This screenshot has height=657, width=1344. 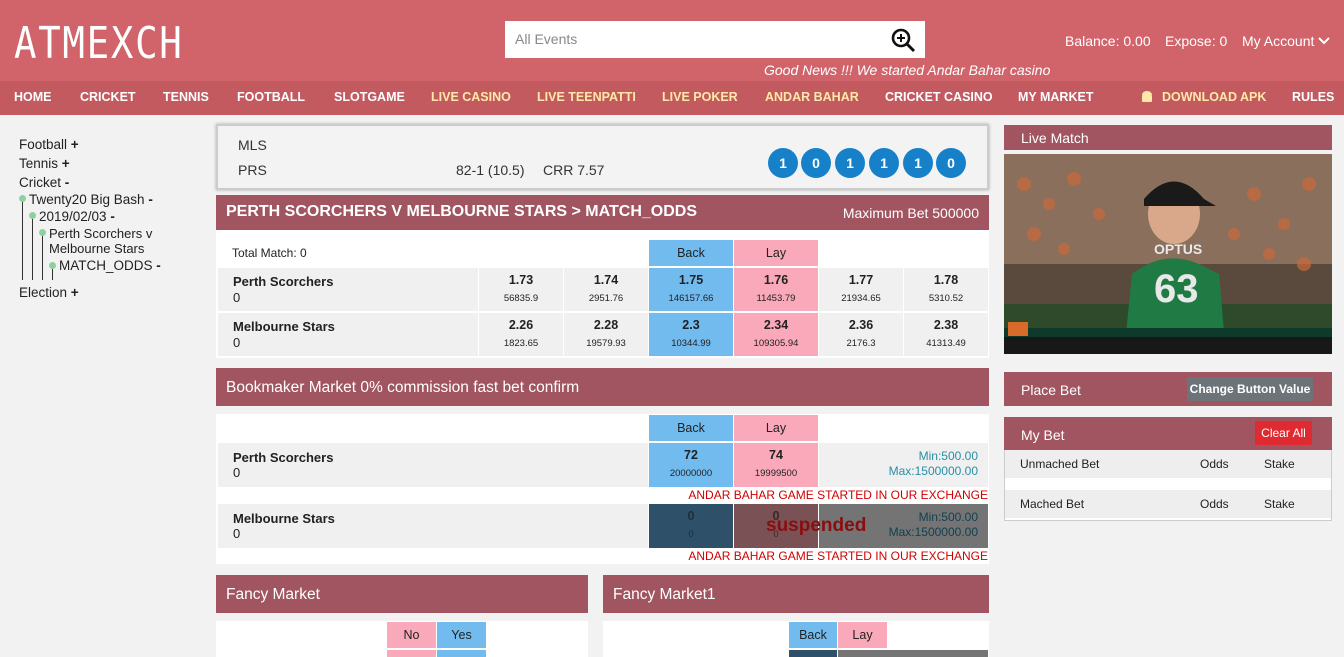 What do you see at coordinates (861, 334) in the screenshot?
I see `odds-cell: 2.36 2176.3` at bounding box center [861, 334].